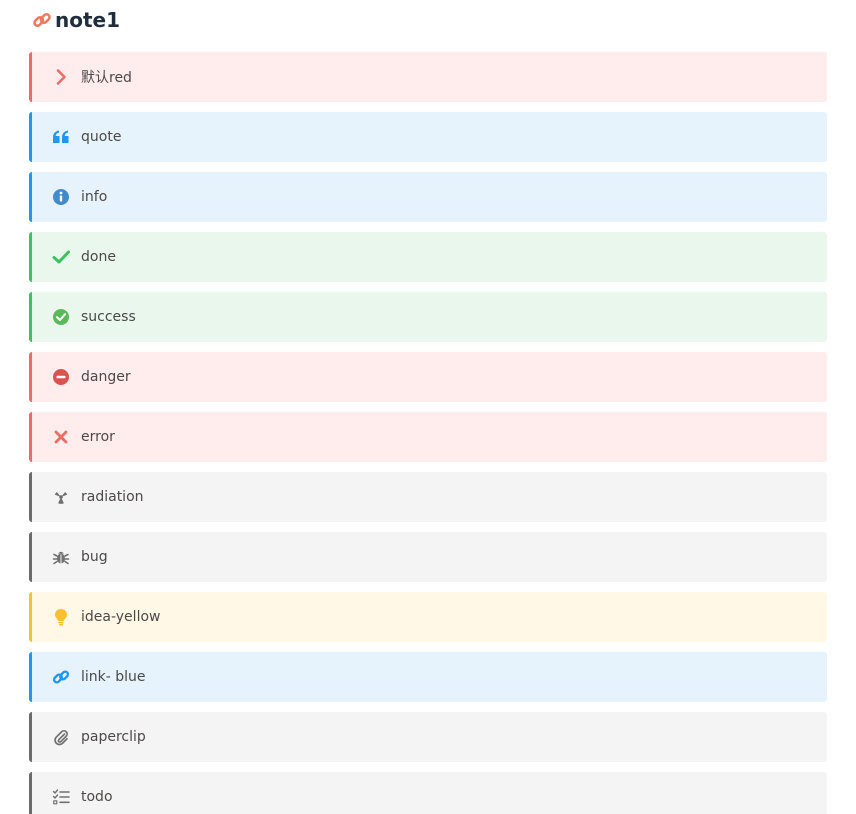 The height and width of the screenshot is (814, 856). What do you see at coordinates (112, 497) in the screenshot?
I see `note-label: radiation` at bounding box center [112, 497].